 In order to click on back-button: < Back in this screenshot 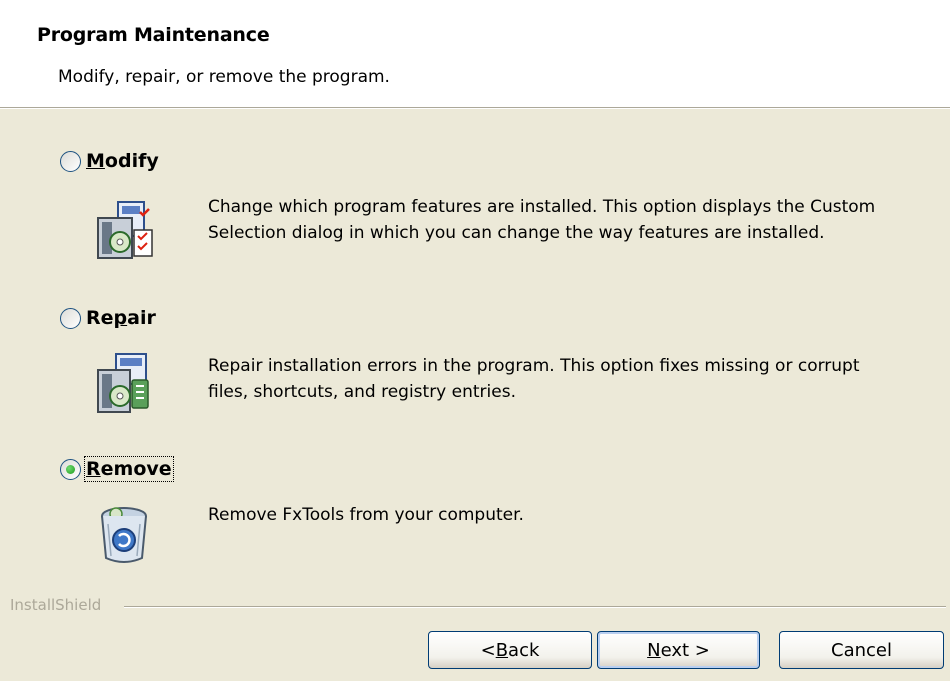, I will do `click(510, 650)`.